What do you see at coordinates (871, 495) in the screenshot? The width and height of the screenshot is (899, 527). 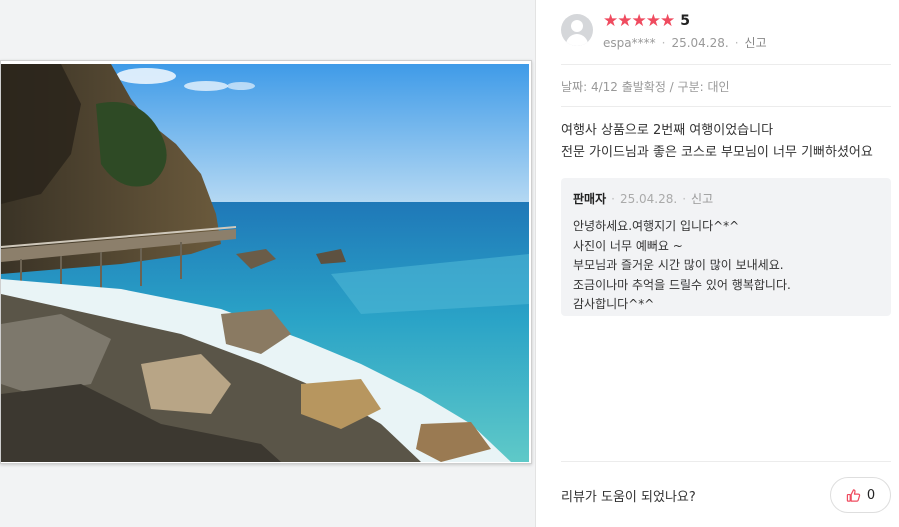 I see `like-count: 0` at bounding box center [871, 495].